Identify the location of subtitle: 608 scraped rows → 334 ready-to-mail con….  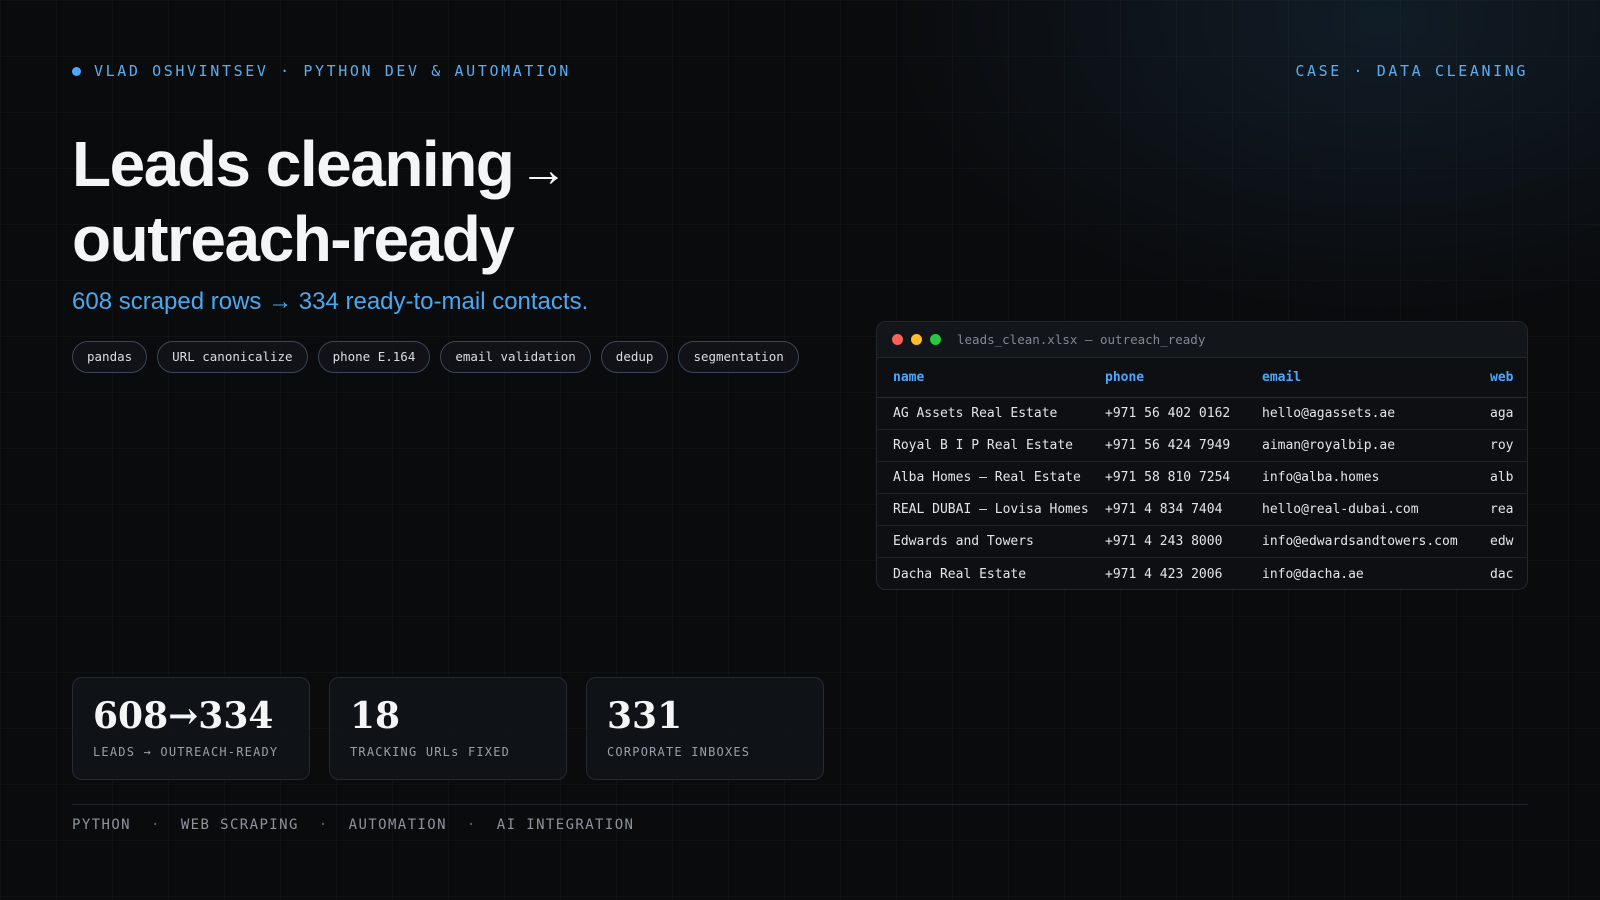
(330, 301).